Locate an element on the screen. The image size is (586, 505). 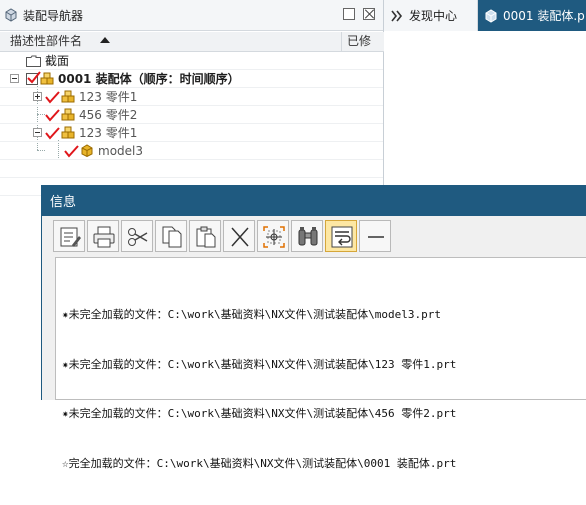
tree-label: model3 is located at coordinates (120, 150).